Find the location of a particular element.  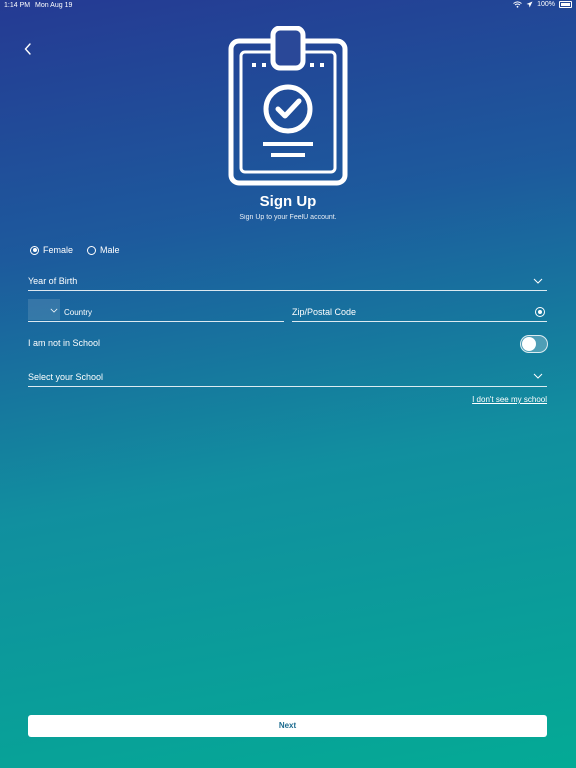

page-title: Sign Up is located at coordinates (288, 201).